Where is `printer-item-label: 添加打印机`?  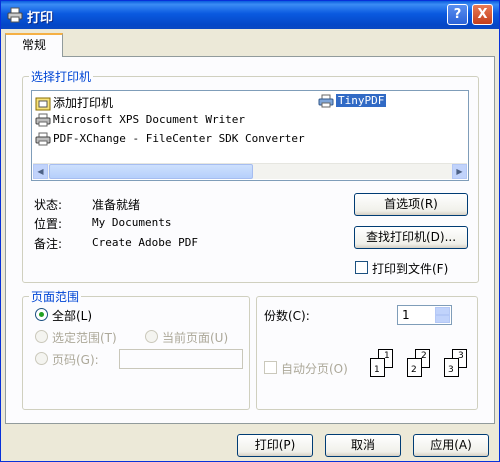 printer-item-label: 添加打印机 is located at coordinates (83, 103).